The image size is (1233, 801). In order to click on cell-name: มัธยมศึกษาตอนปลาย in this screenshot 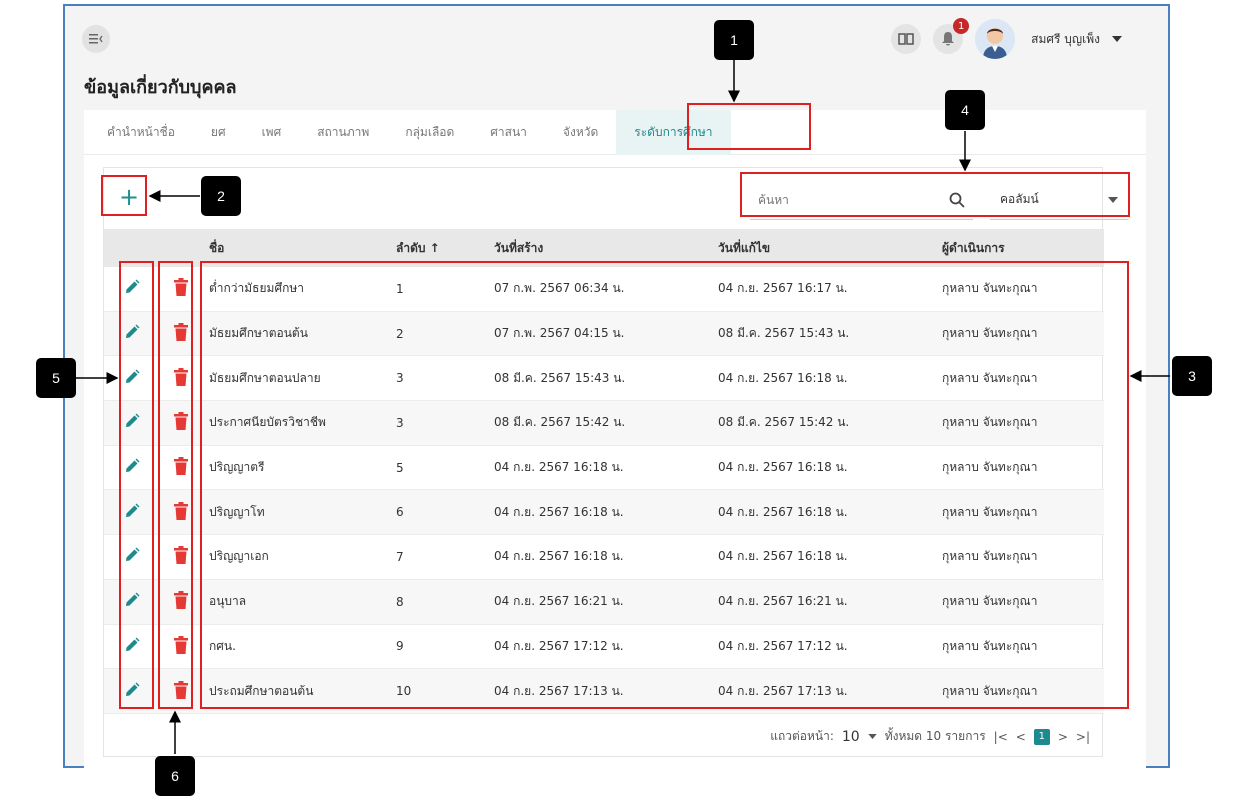, I will do `click(265, 377)`.